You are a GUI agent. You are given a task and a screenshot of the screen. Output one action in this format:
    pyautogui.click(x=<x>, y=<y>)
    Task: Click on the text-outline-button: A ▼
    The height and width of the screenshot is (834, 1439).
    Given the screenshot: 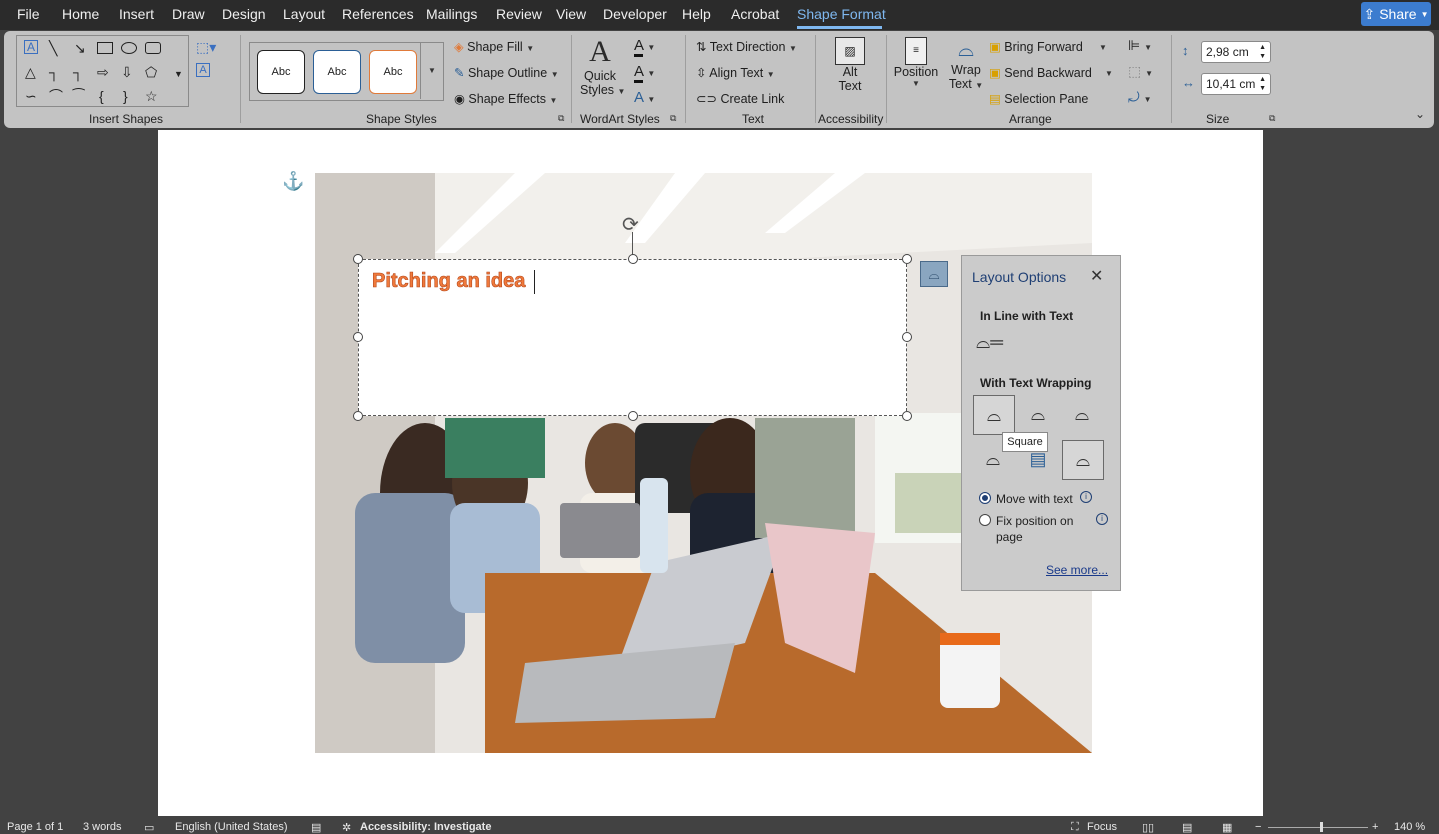 What is the action you would take?
    pyautogui.click(x=644, y=73)
    